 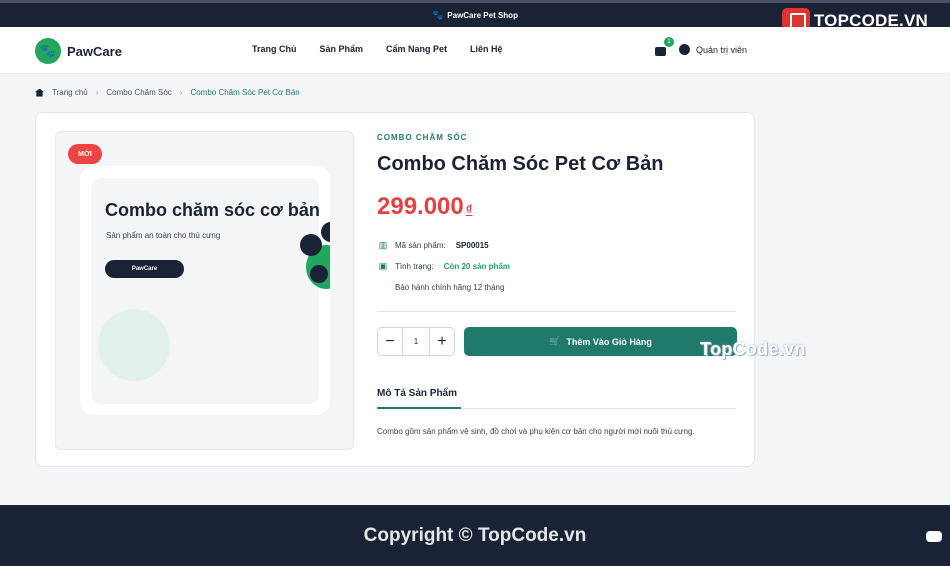 What do you see at coordinates (556, 311) in the screenshot?
I see `divider` at bounding box center [556, 311].